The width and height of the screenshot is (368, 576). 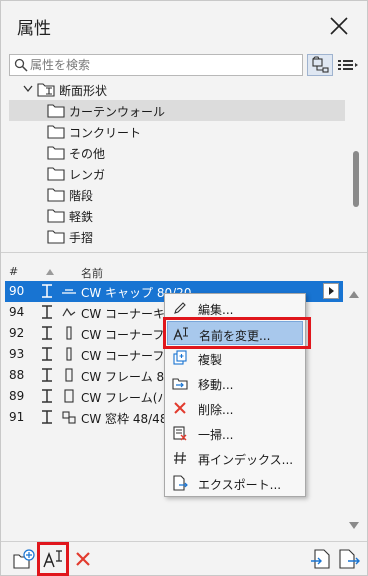 I want to click on search-icon, so click(x=21, y=65).